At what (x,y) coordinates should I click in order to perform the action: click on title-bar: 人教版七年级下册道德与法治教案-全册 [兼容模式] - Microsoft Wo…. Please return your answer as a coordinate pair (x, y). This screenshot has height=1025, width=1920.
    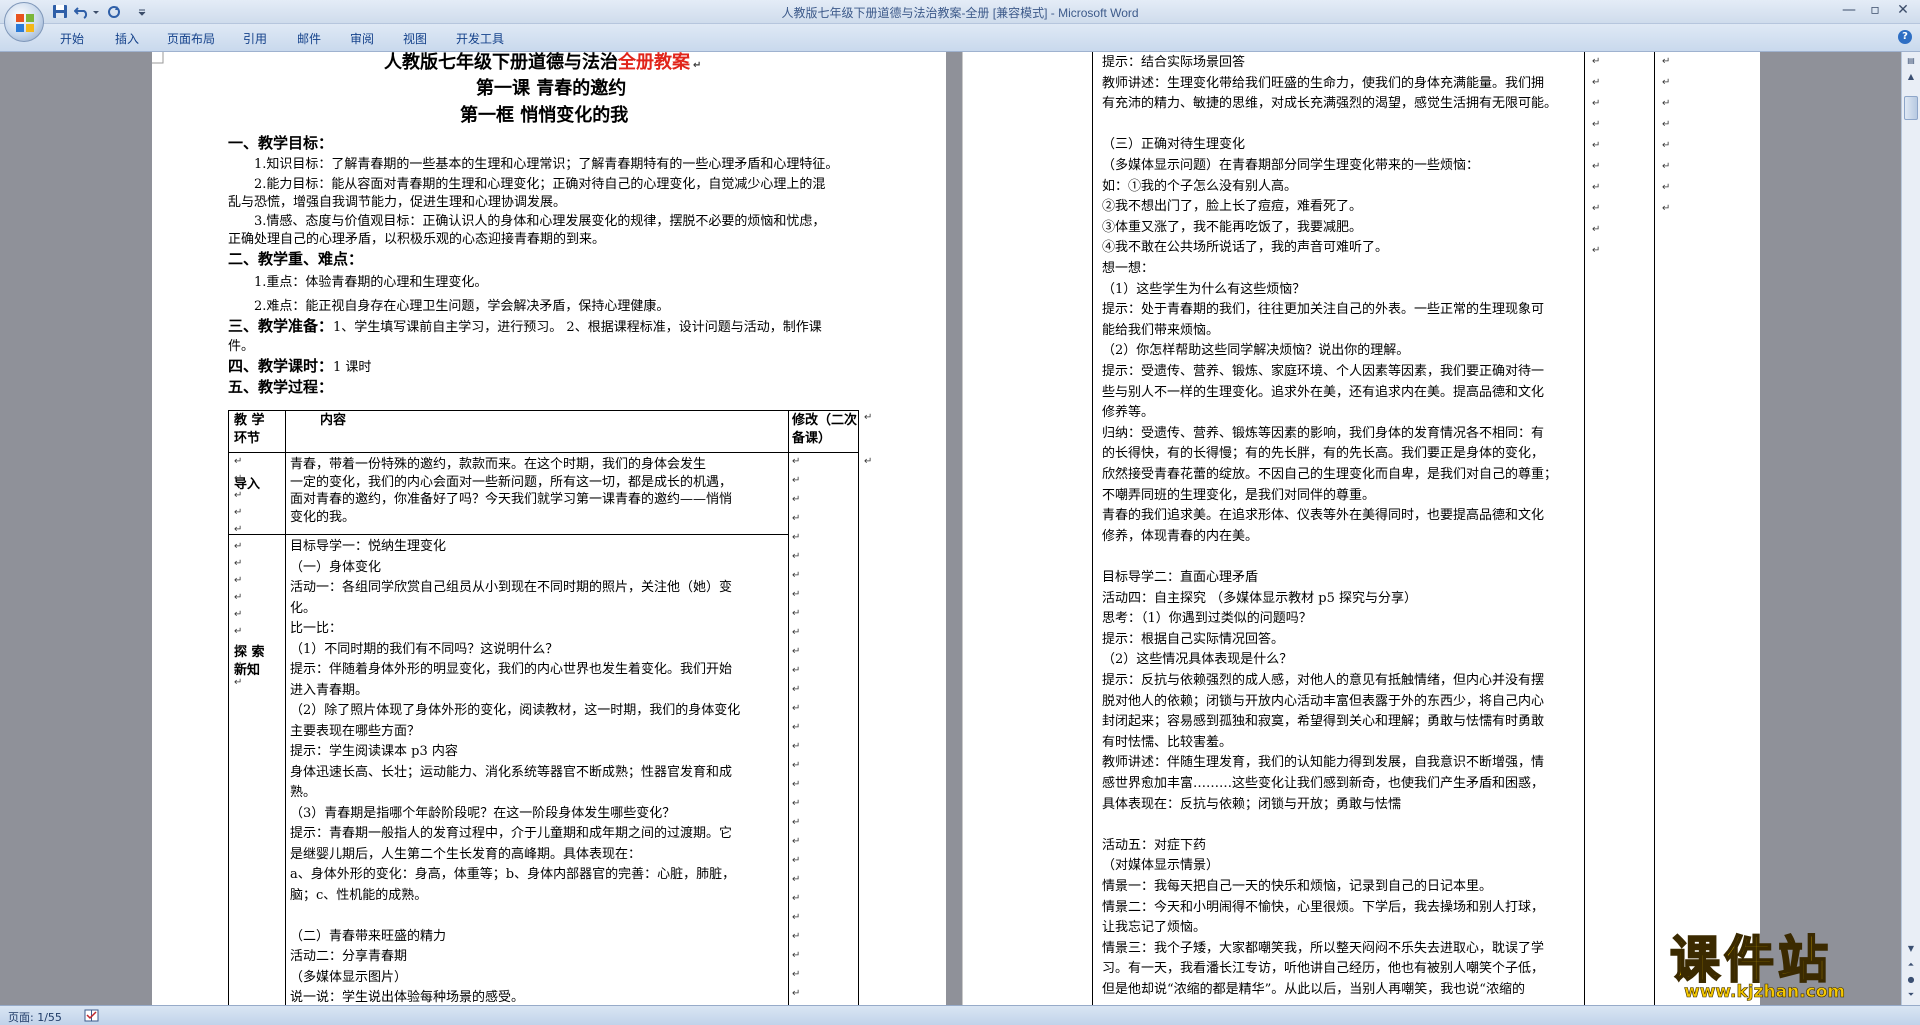
    Looking at the image, I should click on (960, 12).